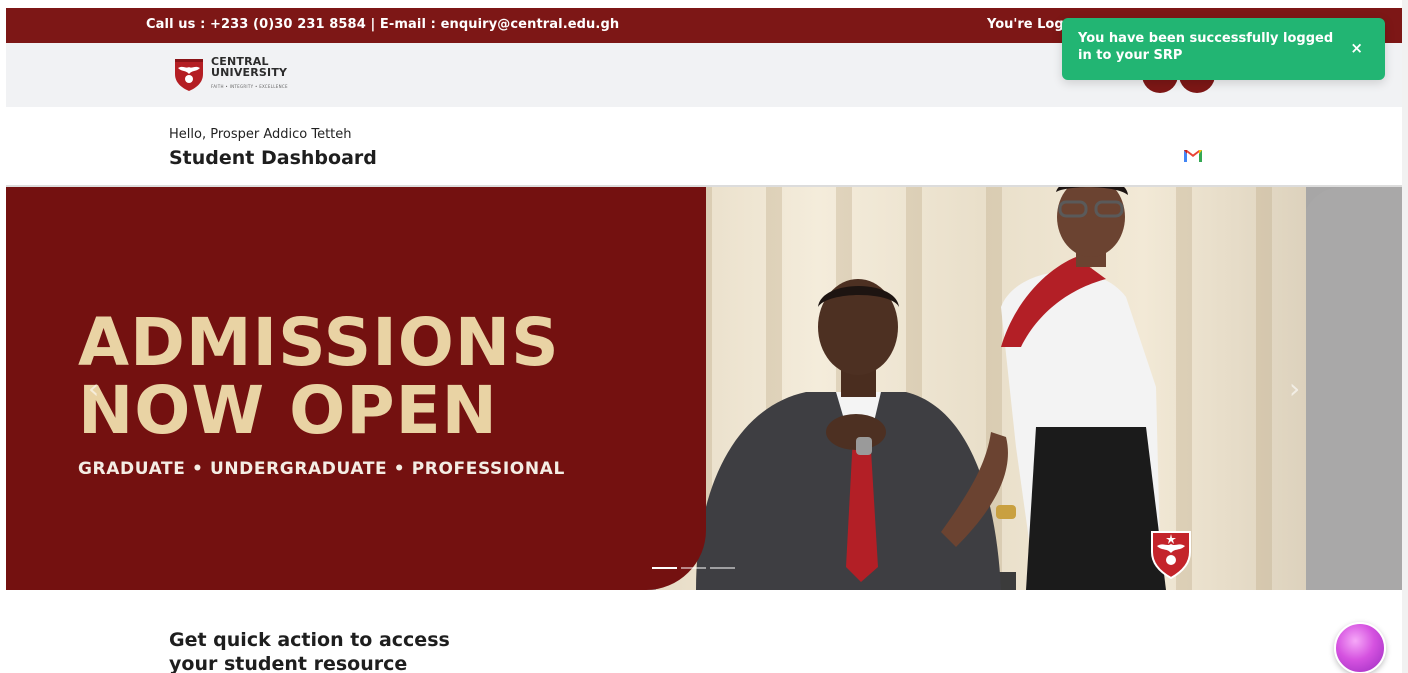 The height and width of the screenshot is (673, 1408). I want to click on quick-action-line-1: Get quick action to access, so click(309, 640).